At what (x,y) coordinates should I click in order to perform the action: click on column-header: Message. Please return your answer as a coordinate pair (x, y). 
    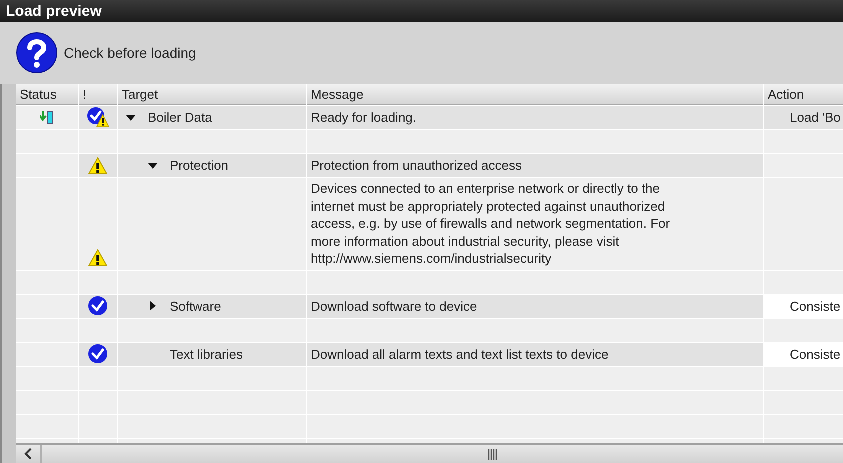
    Looking at the image, I should click on (535, 94).